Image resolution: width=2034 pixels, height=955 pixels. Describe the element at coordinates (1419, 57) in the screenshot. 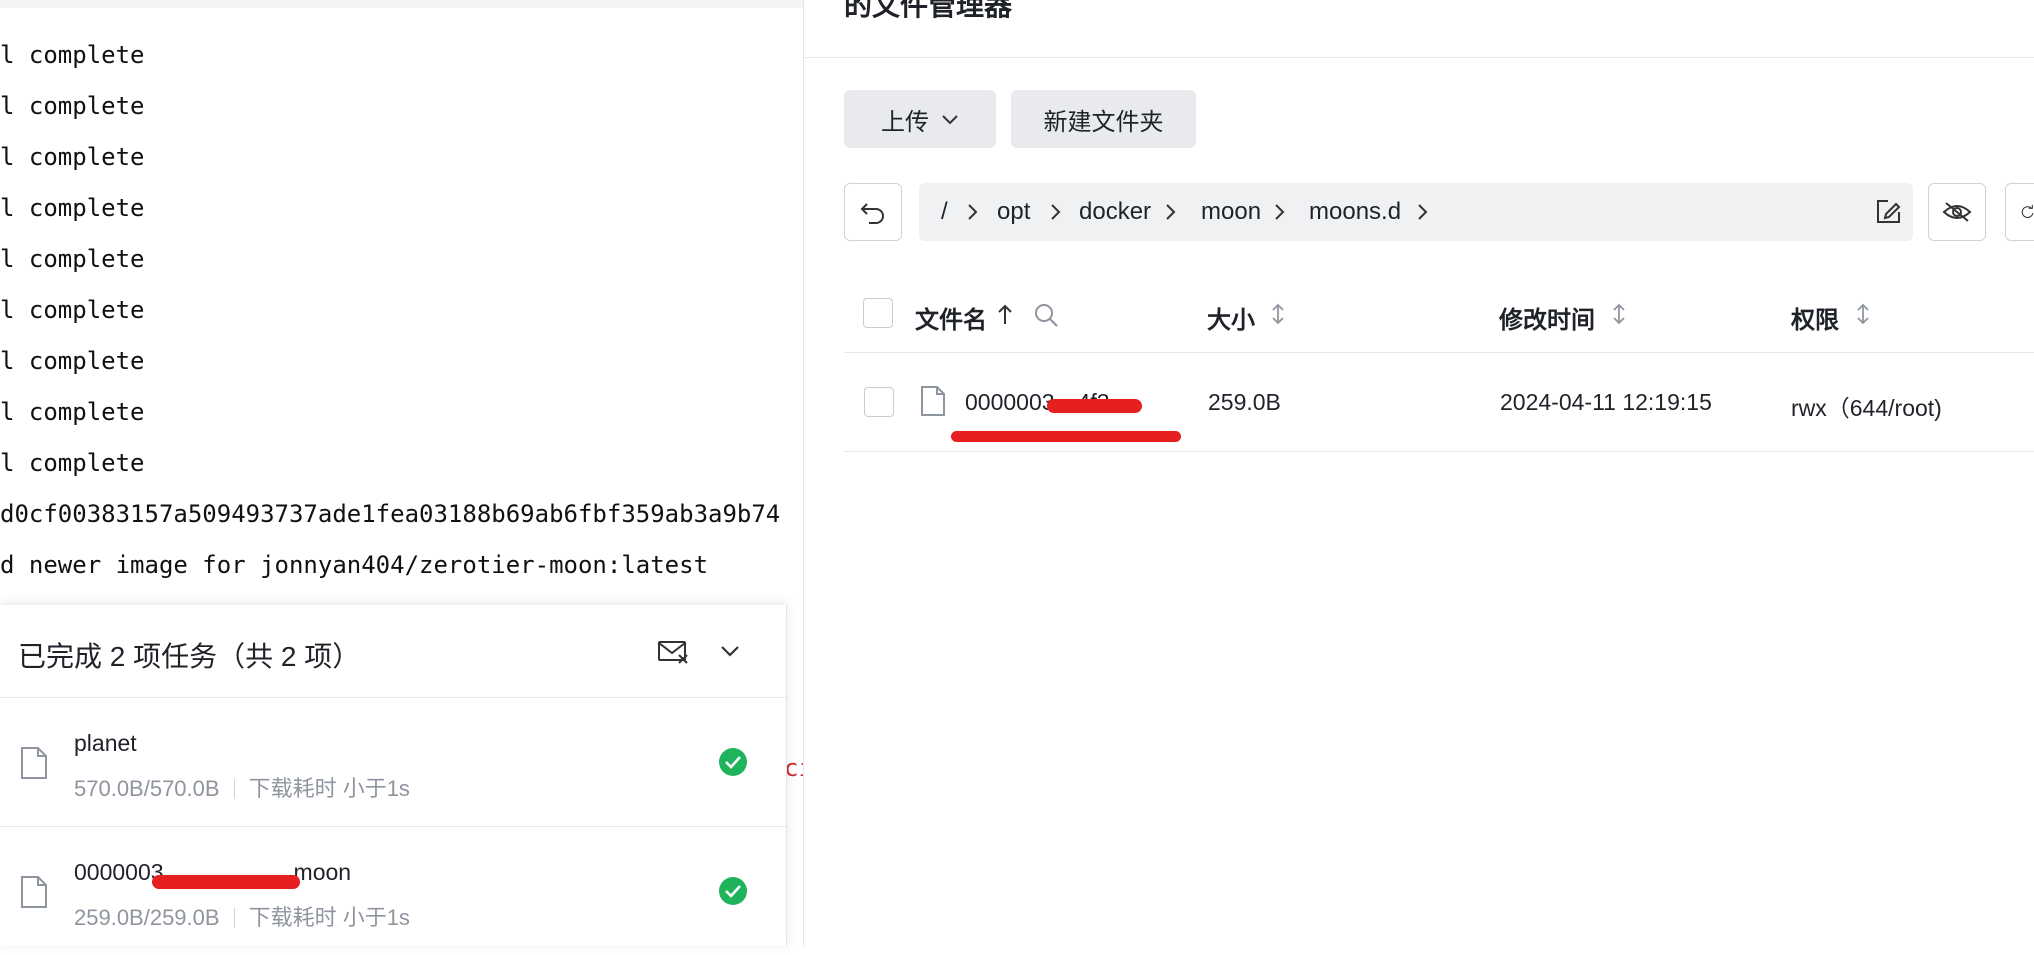

I see `title-divider` at that location.